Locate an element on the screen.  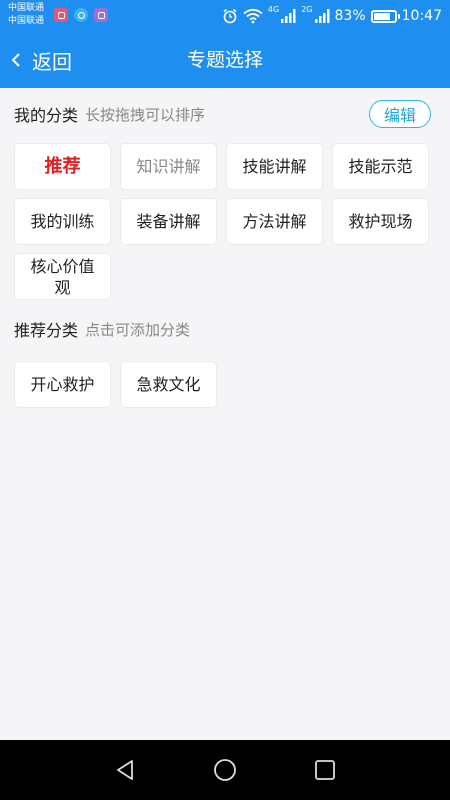
chat-notification-icon is located at coordinates (81, 15).